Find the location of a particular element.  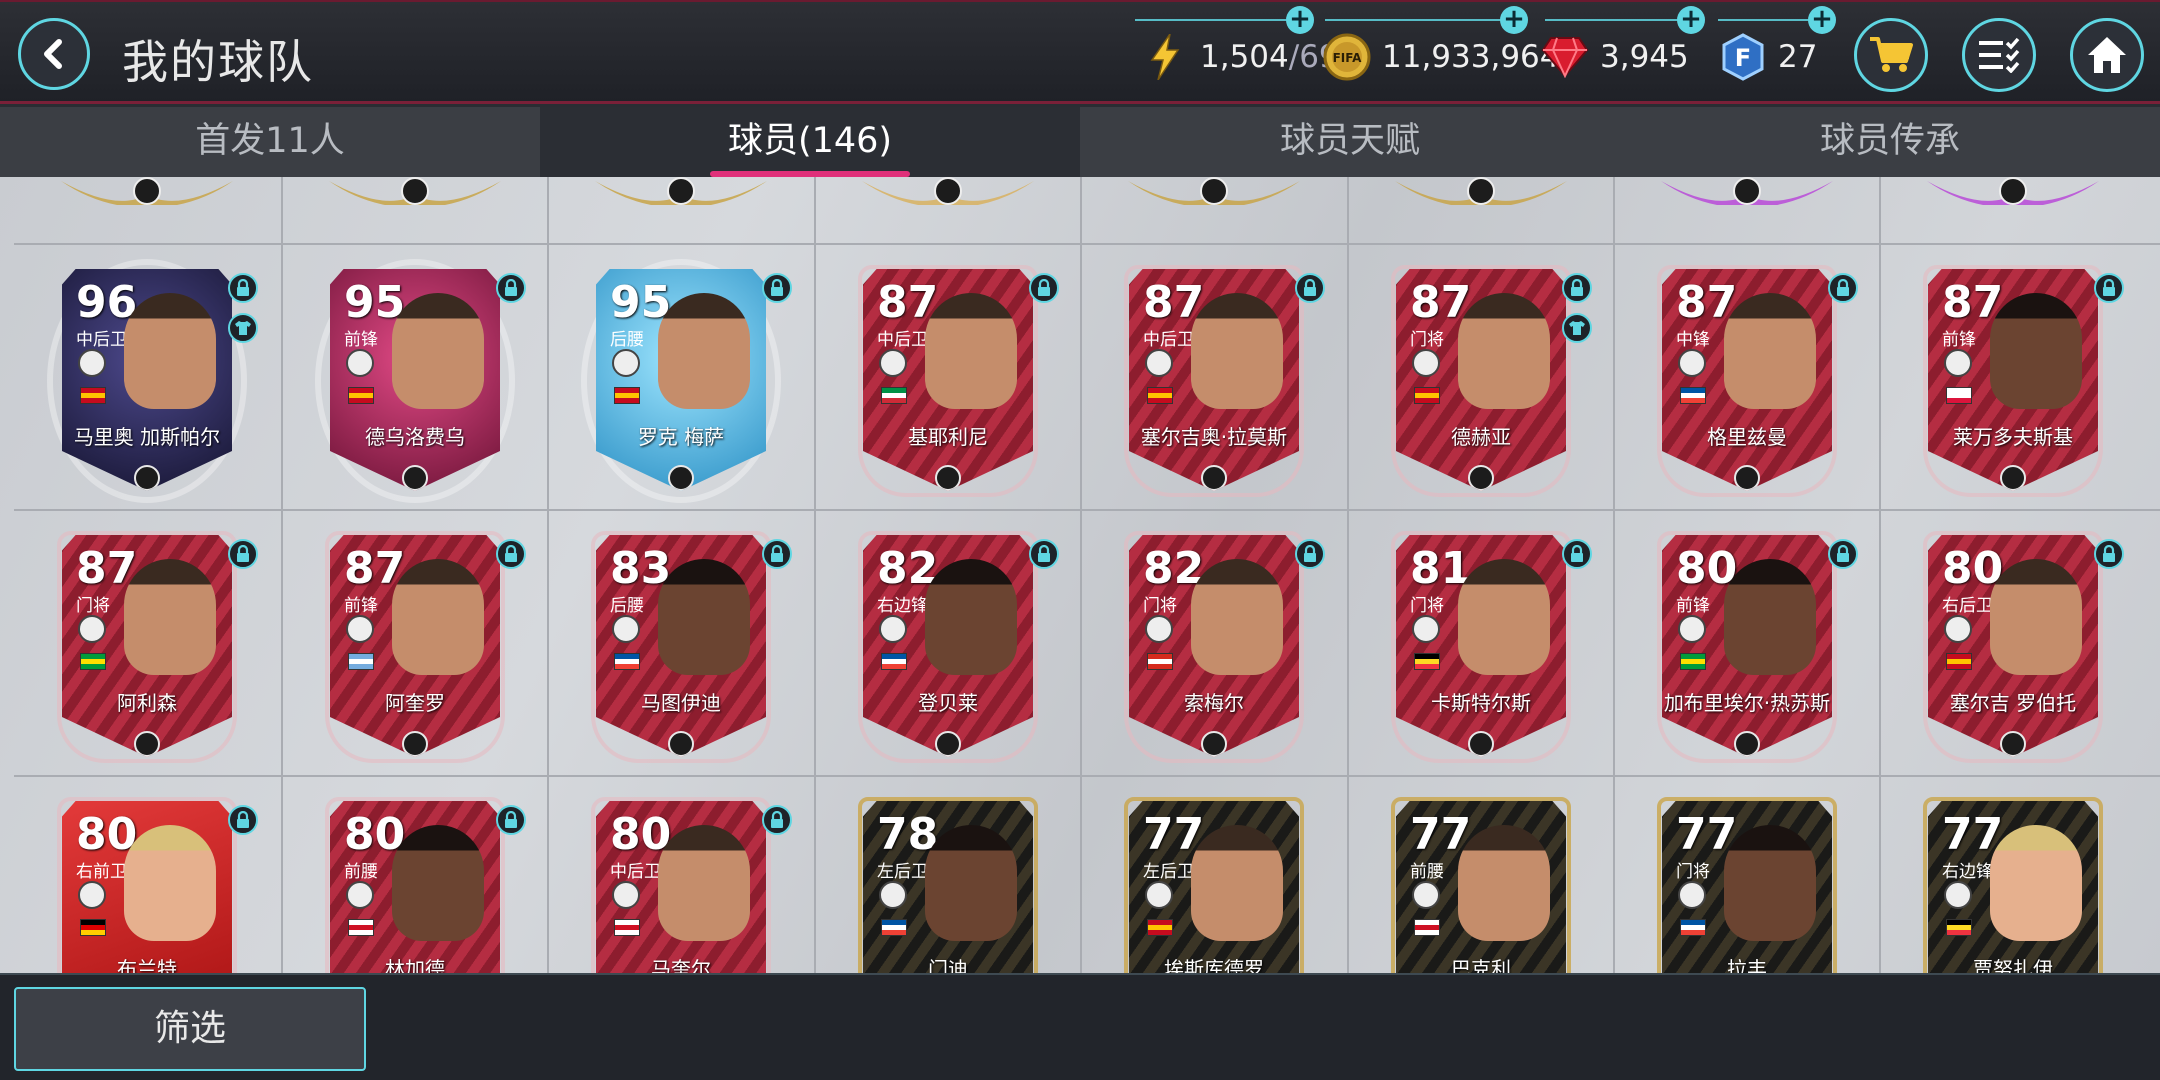

player-card: 87 门将 阿利森 is located at coordinates (147, 646).